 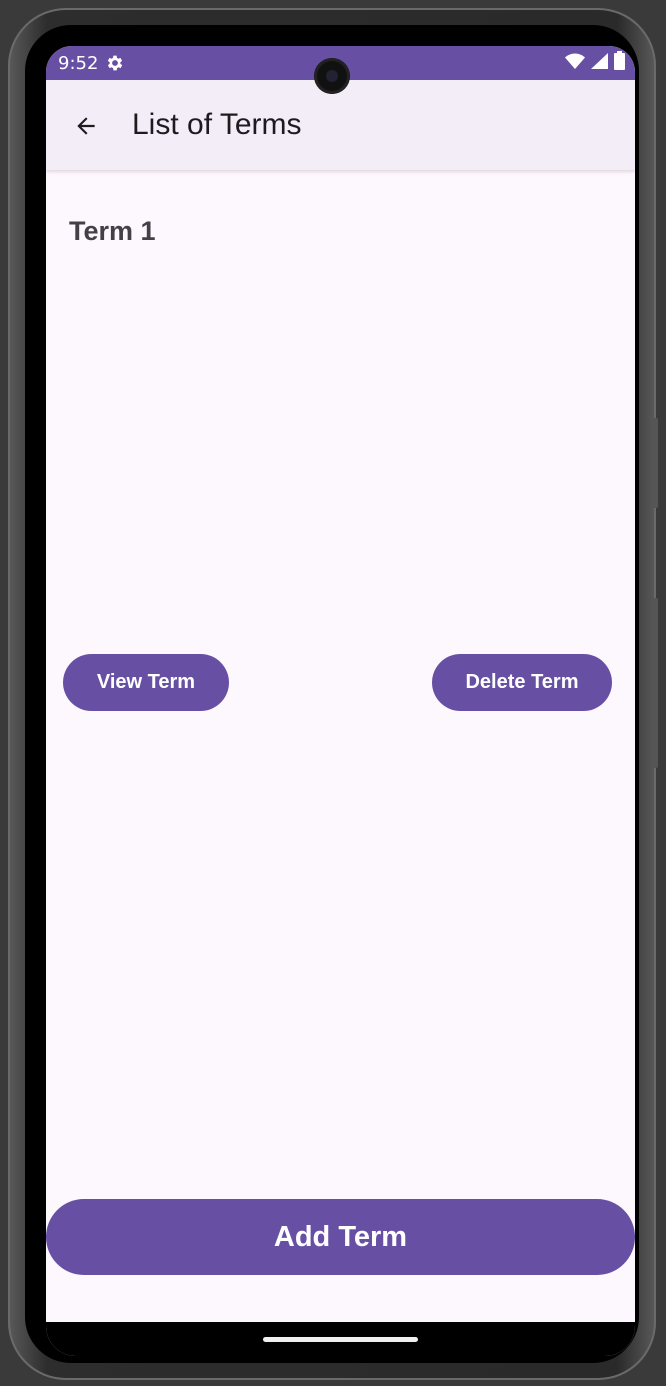 I want to click on page-title: List of Terms, so click(x=217, y=124).